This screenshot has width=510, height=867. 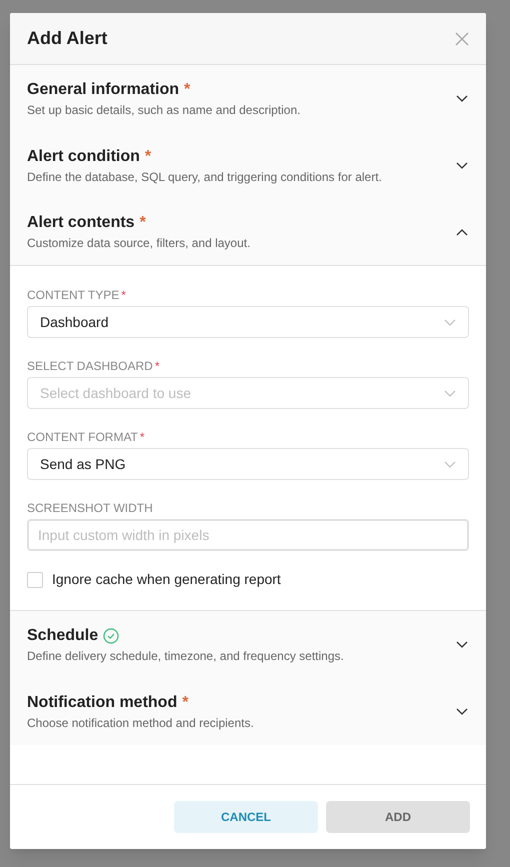 What do you see at coordinates (90, 508) in the screenshot?
I see `field-label: SCREENSHOT WIDTH` at bounding box center [90, 508].